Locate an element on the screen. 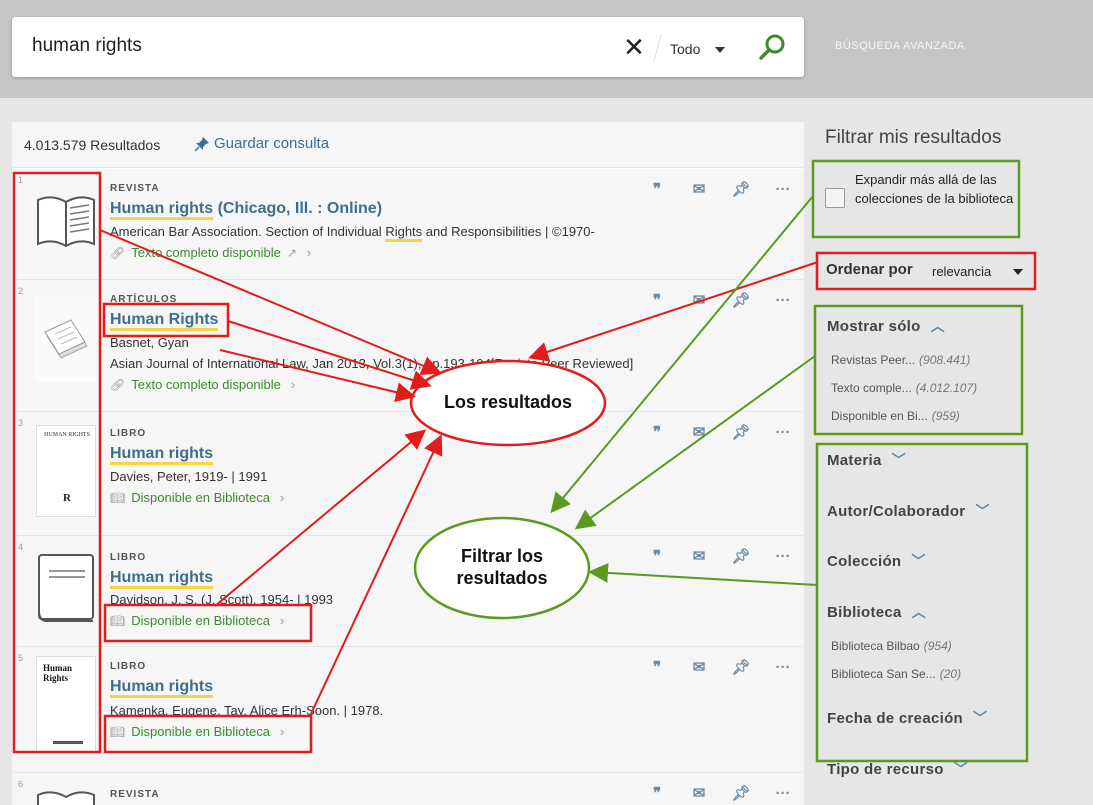  facet-option: Biblioteca Bilbao (954) is located at coordinates (891, 646).